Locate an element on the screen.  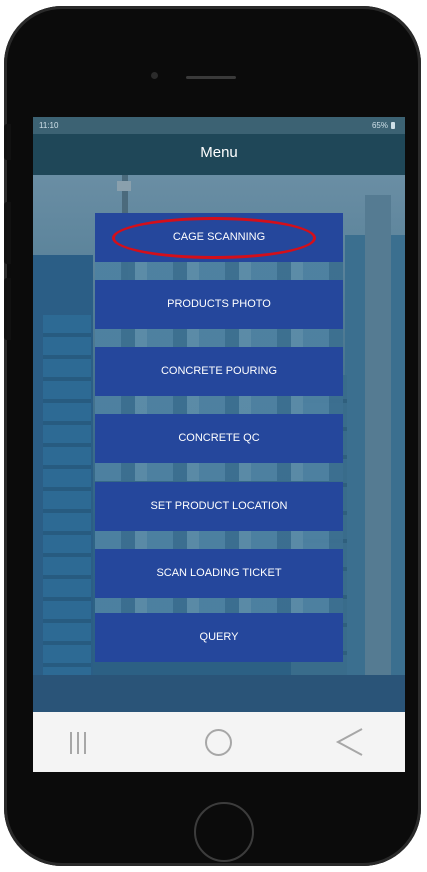
query-label: QUERY is located at coordinates (219, 637).